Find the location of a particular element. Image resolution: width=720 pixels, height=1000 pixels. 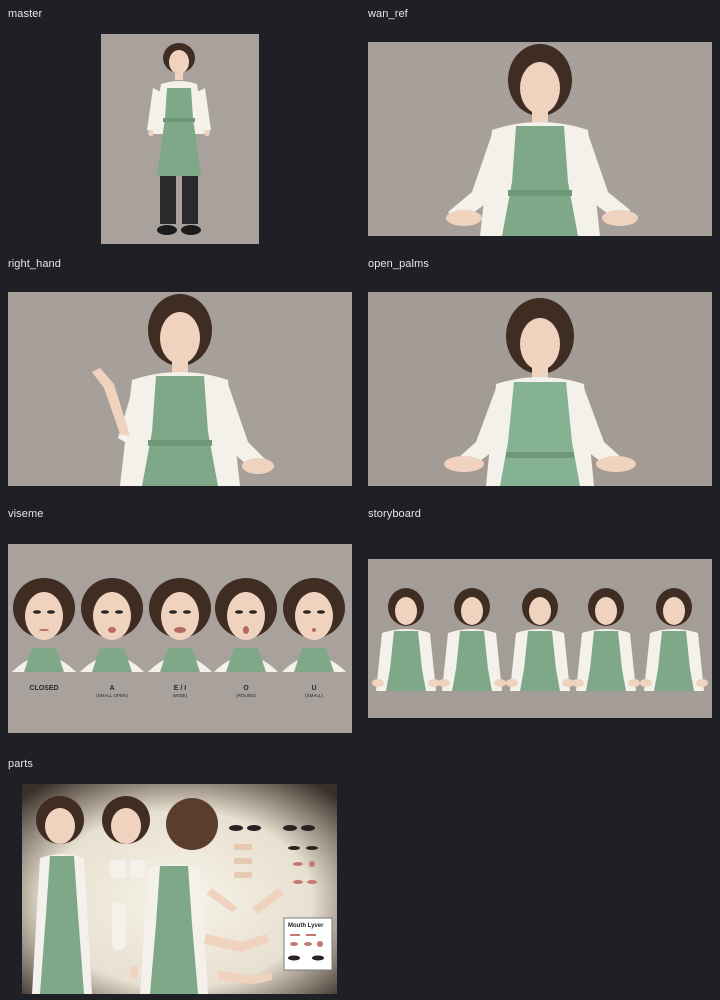

character-open-arms-image is located at coordinates (540, 139).